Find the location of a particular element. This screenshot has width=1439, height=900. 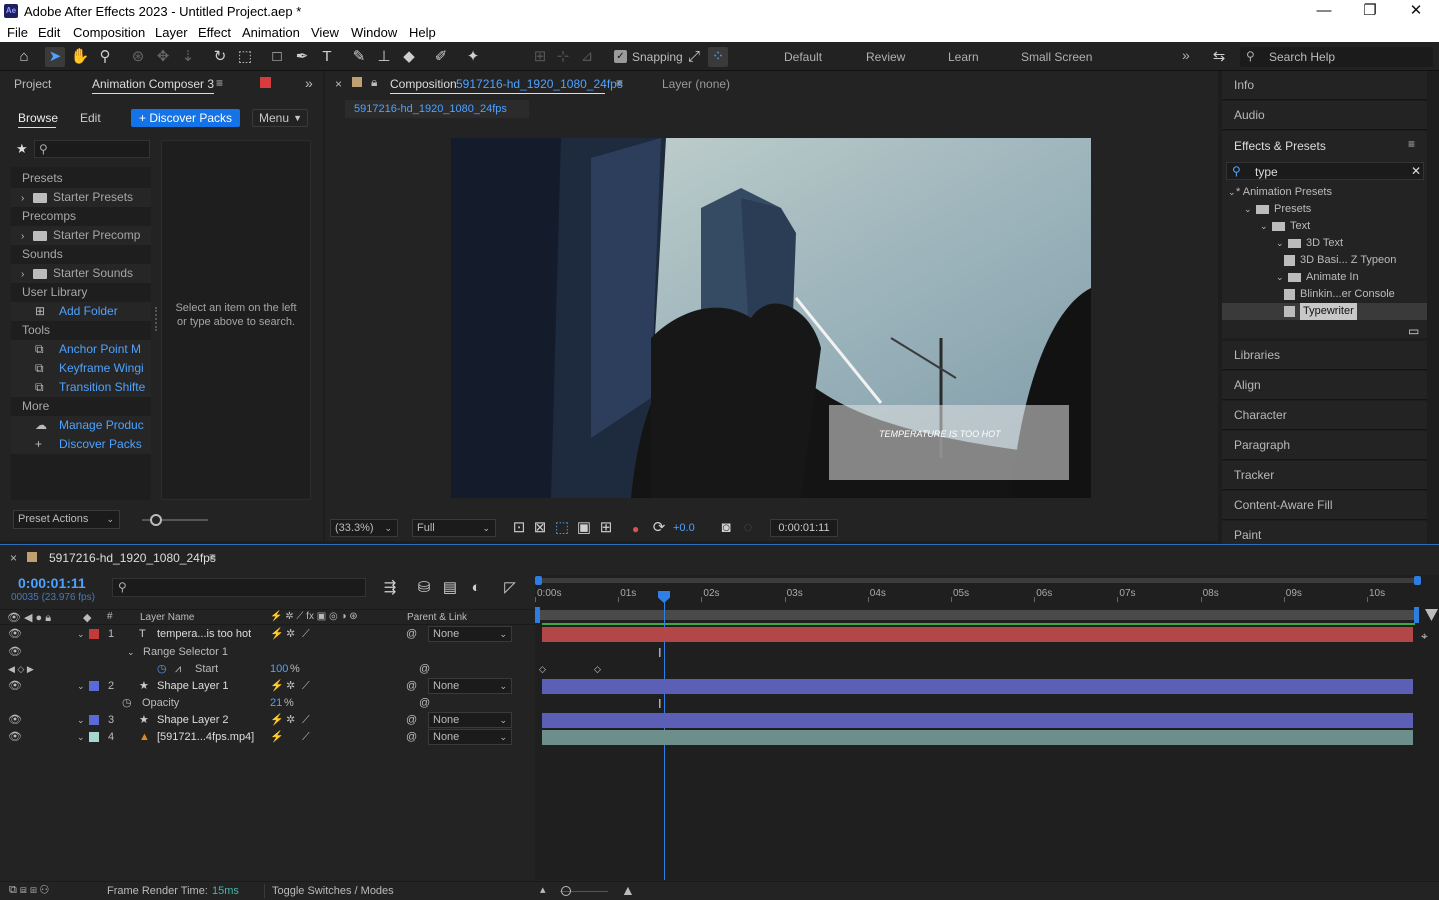

zoom-in-icon: ▲ is located at coordinates (628, 890).